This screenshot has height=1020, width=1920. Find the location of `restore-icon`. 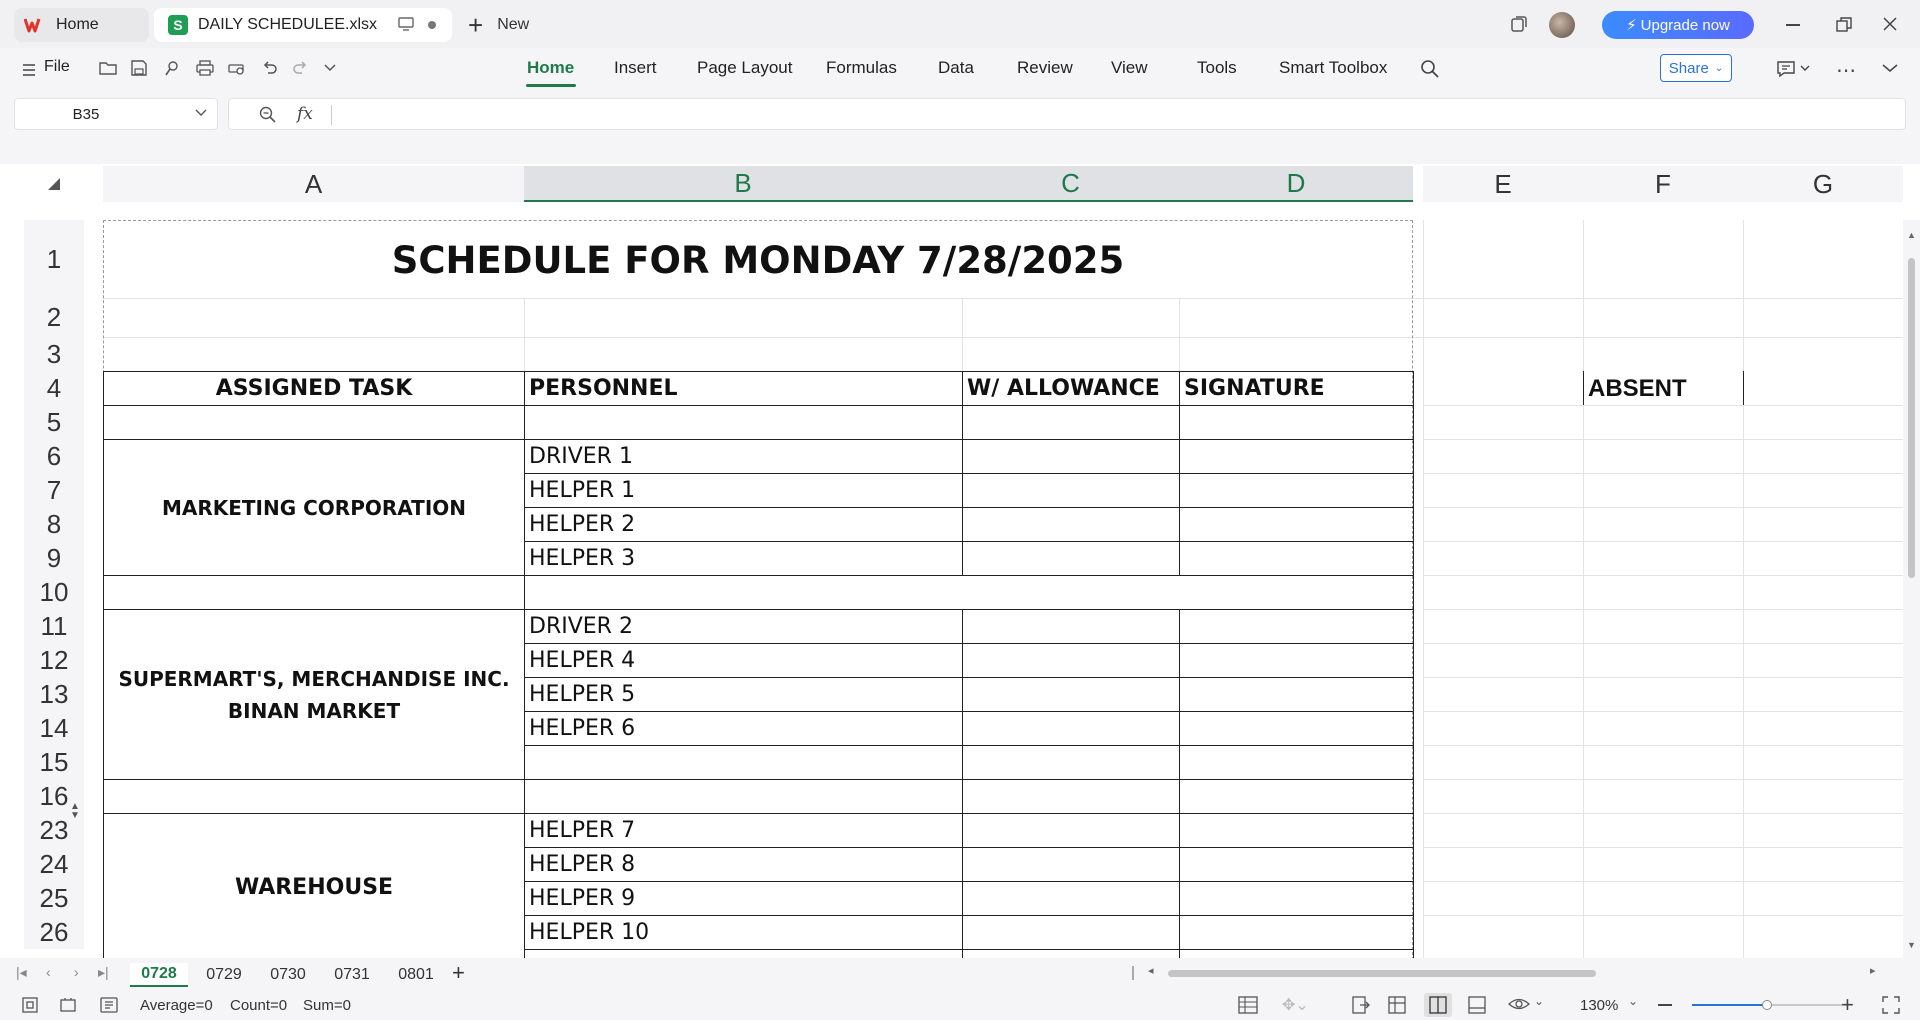

restore-icon is located at coordinates (1844, 25).